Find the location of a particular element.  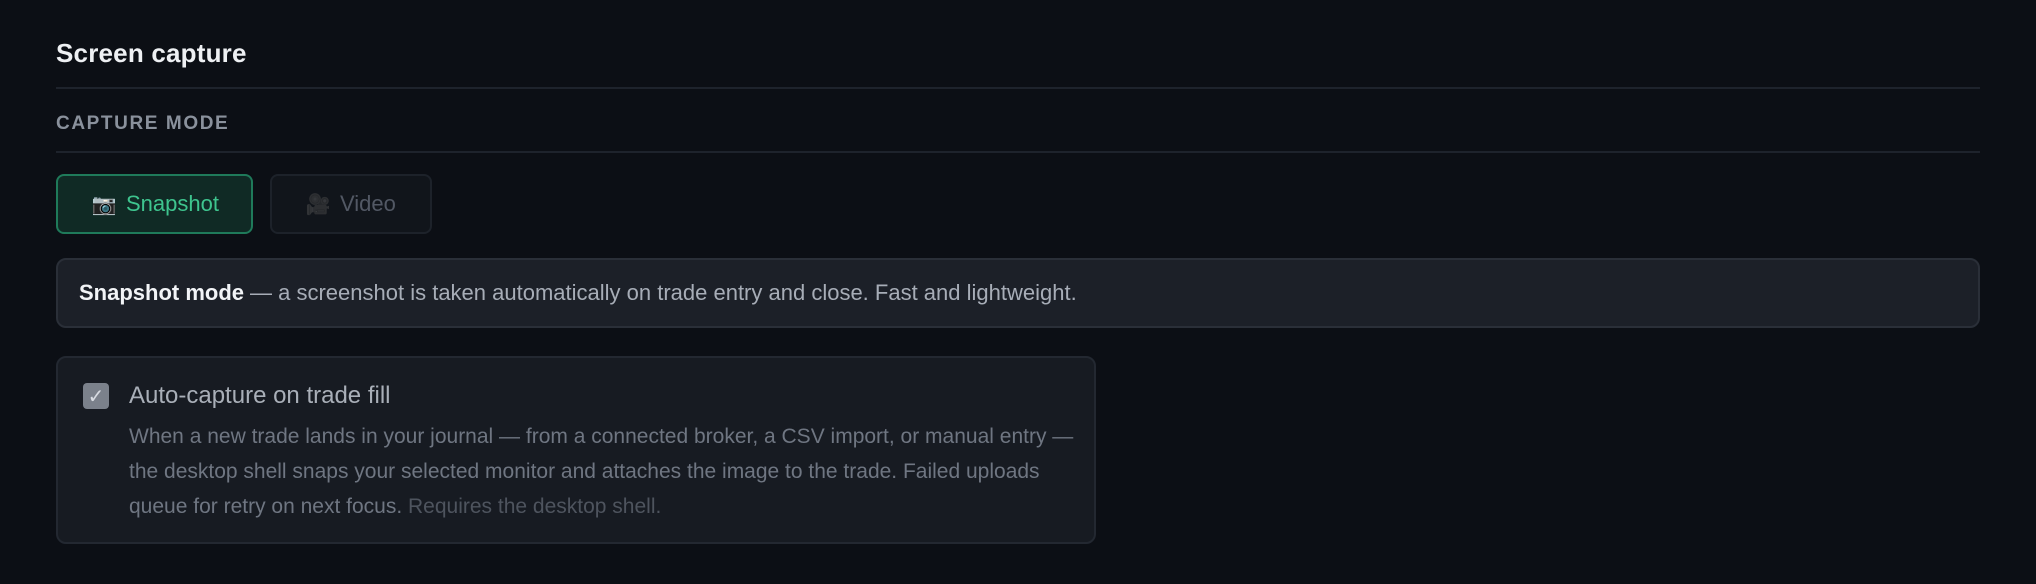

auto-capture-title: Auto-capture on trade fill is located at coordinates (259, 396).